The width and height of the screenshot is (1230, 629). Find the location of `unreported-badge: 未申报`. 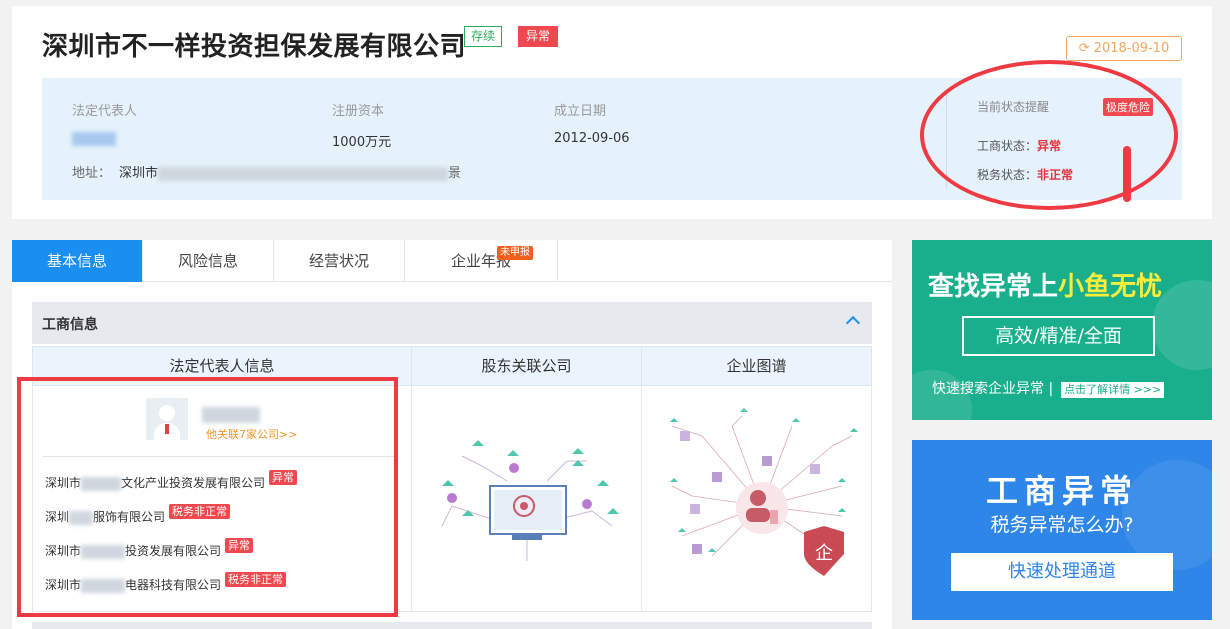

unreported-badge: 未申报 is located at coordinates (515, 253).